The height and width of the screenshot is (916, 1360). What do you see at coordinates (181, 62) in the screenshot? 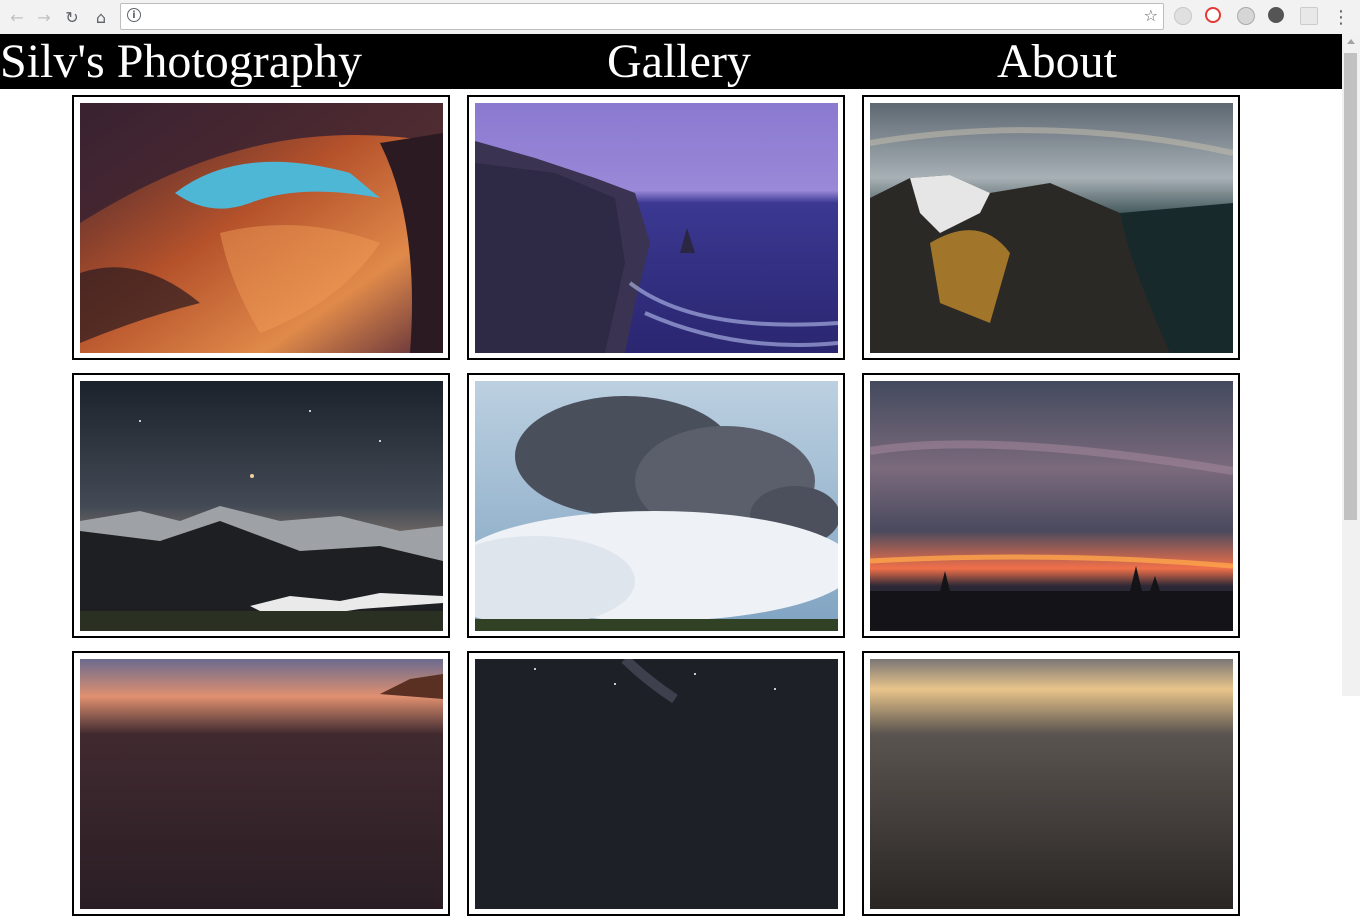
I see `site-brand: Silv's Photography` at bounding box center [181, 62].